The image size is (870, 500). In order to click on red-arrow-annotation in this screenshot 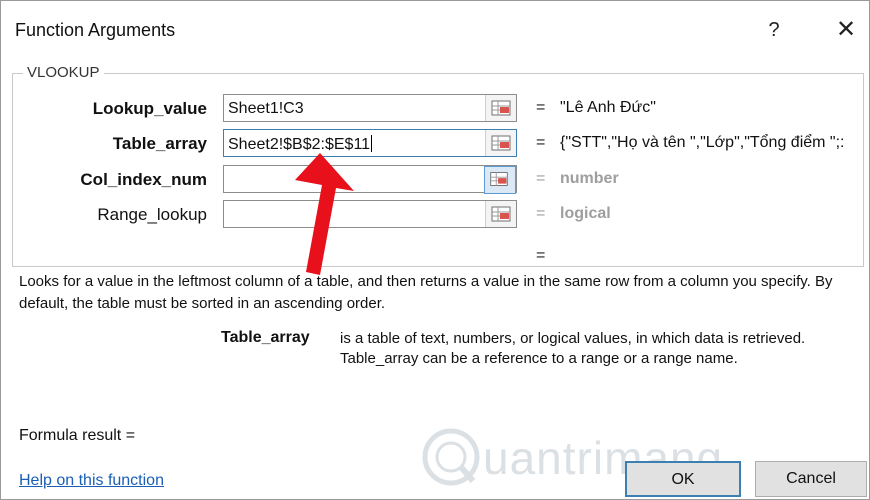, I will do `click(324, 214)`.